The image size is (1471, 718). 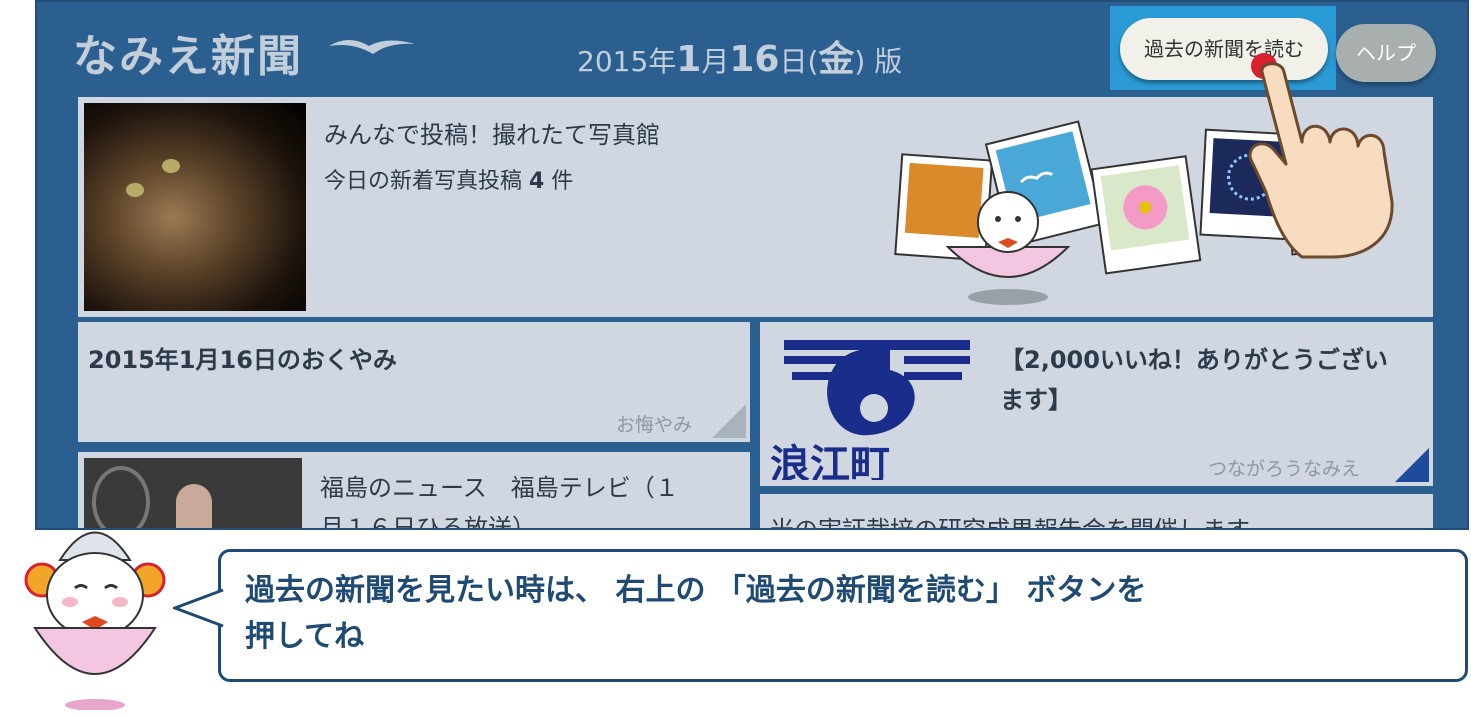 I want to click on likes-title-line2: ます】, so click(x=1036, y=400).